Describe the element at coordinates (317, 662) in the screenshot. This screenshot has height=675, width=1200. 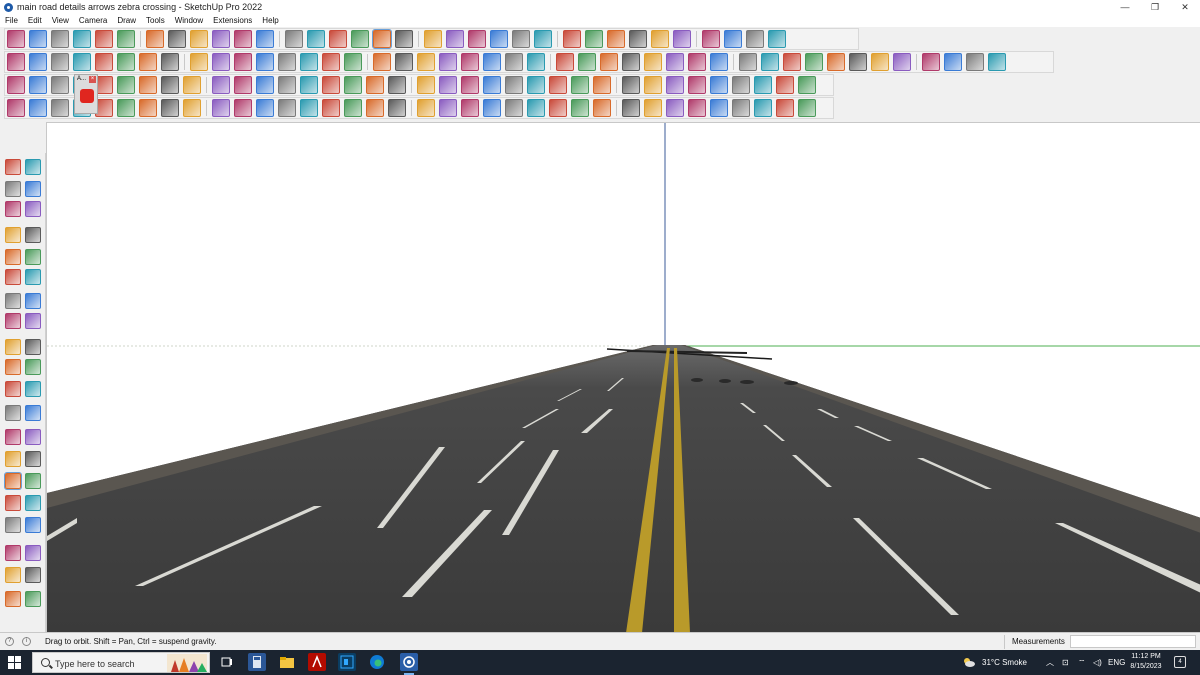
I see `acrobat-icon` at that location.